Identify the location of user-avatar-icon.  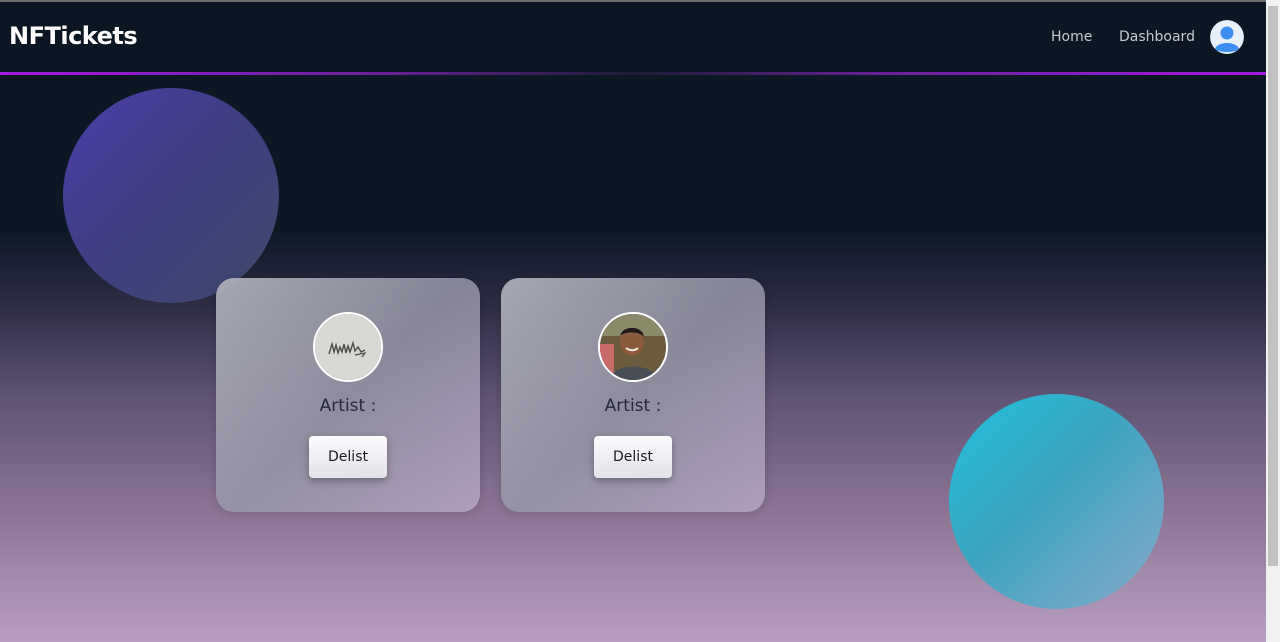
(1227, 37).